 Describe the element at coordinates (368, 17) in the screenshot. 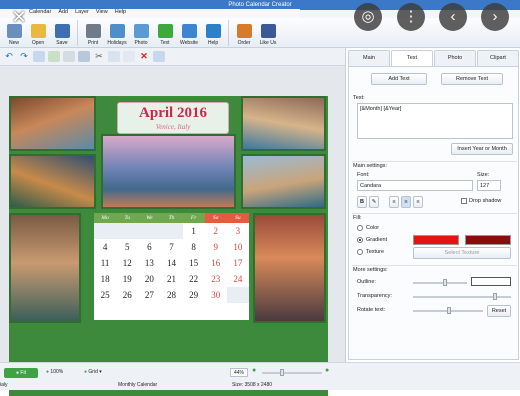

I see `lens-icon: ◎` at that location.